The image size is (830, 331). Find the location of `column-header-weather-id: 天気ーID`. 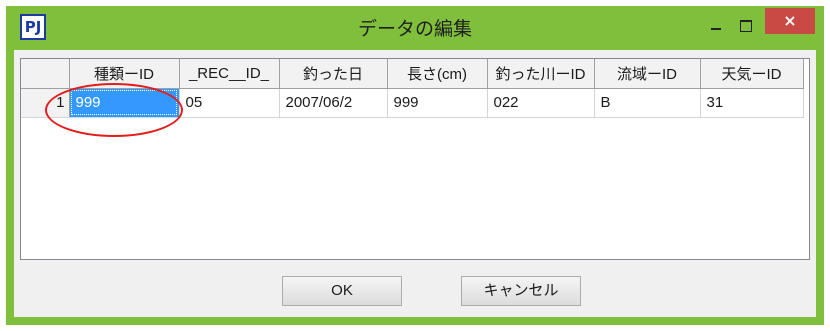

column-header-weather-id: 天気ーID is located at coordinates (752, 74).